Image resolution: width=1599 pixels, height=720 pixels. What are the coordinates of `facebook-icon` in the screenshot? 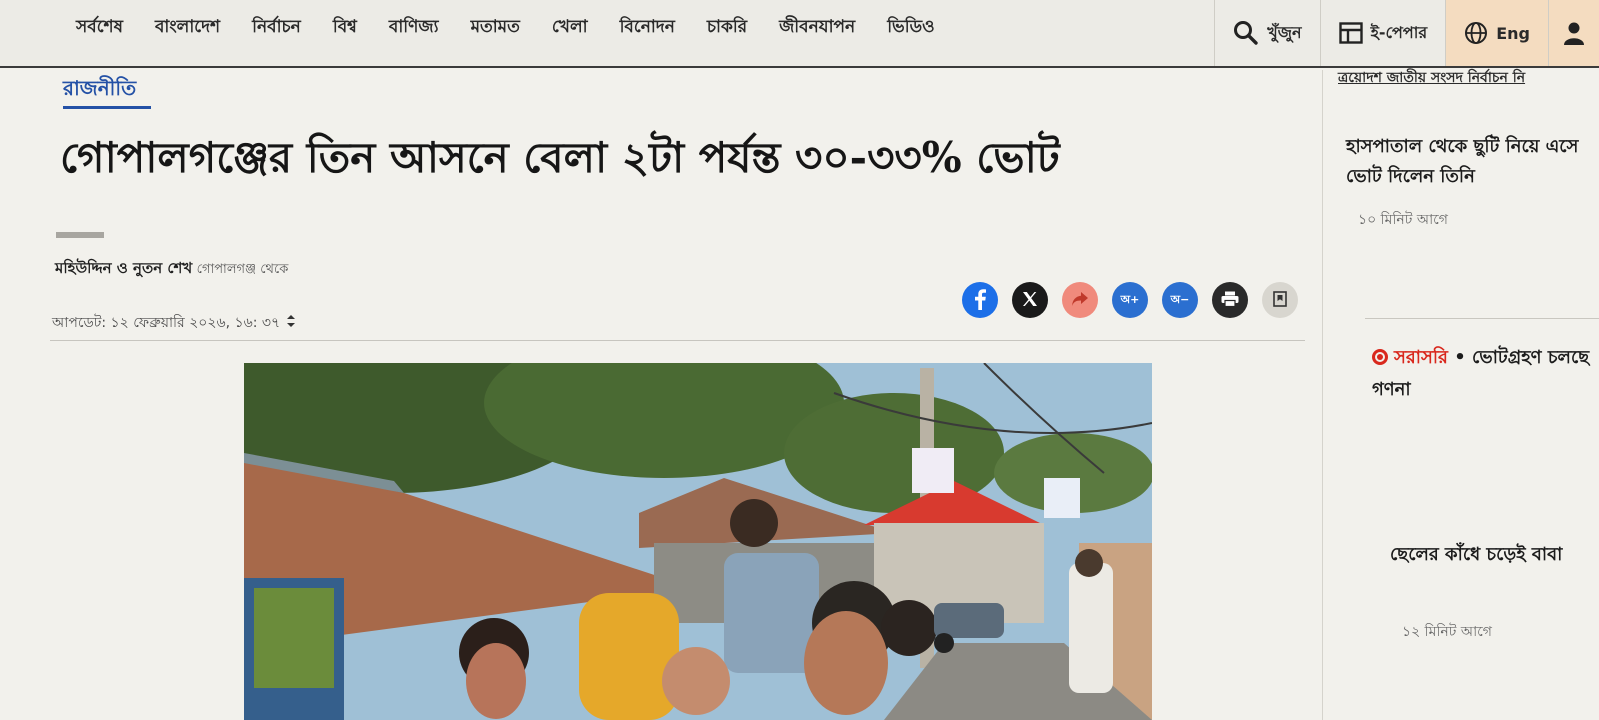 It's located at (980, 300).